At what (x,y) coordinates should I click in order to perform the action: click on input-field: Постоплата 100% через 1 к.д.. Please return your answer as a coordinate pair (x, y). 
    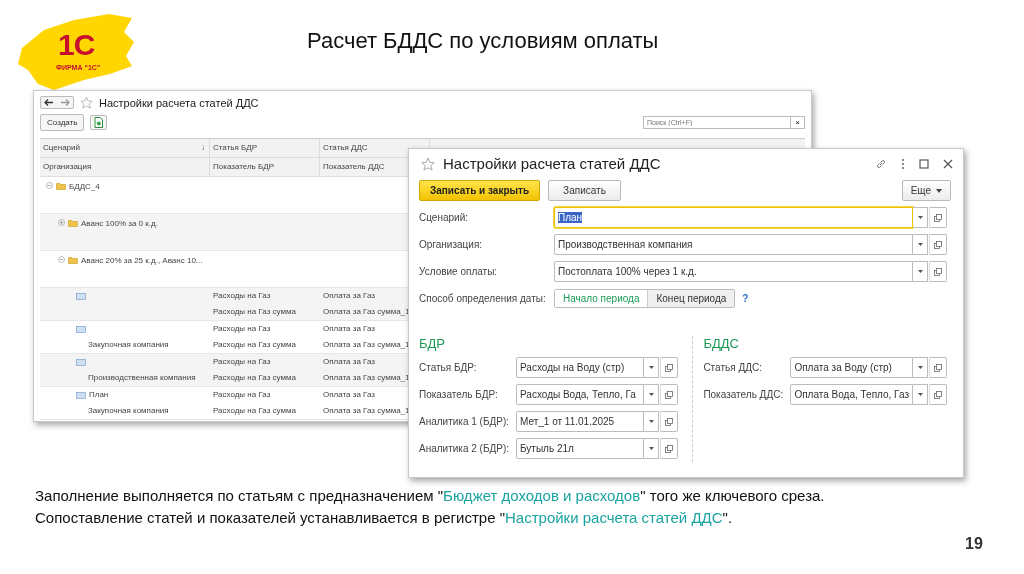
    Looking at the image, I should click on (733, 271).